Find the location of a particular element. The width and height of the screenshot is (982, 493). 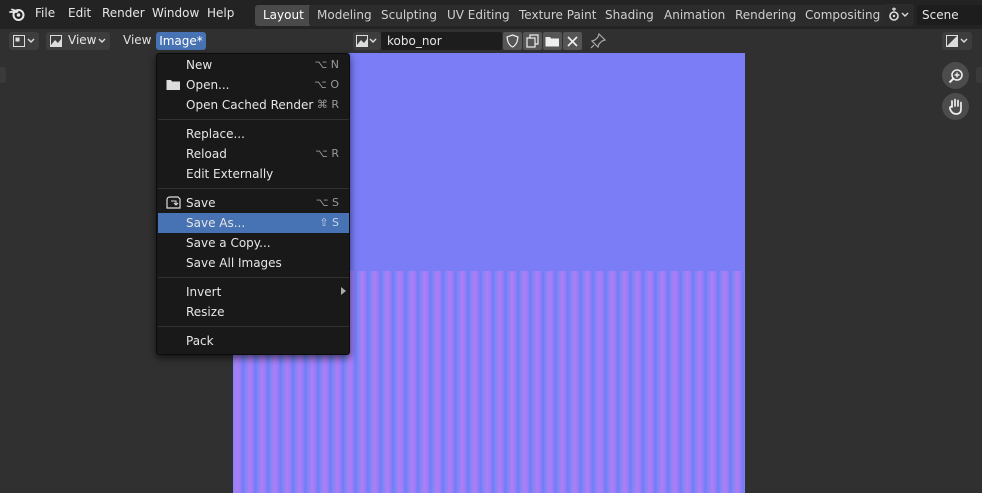

menu-item-open-cached-render: Open Cached Render ⌘ R is located at coordinates (253, 105).